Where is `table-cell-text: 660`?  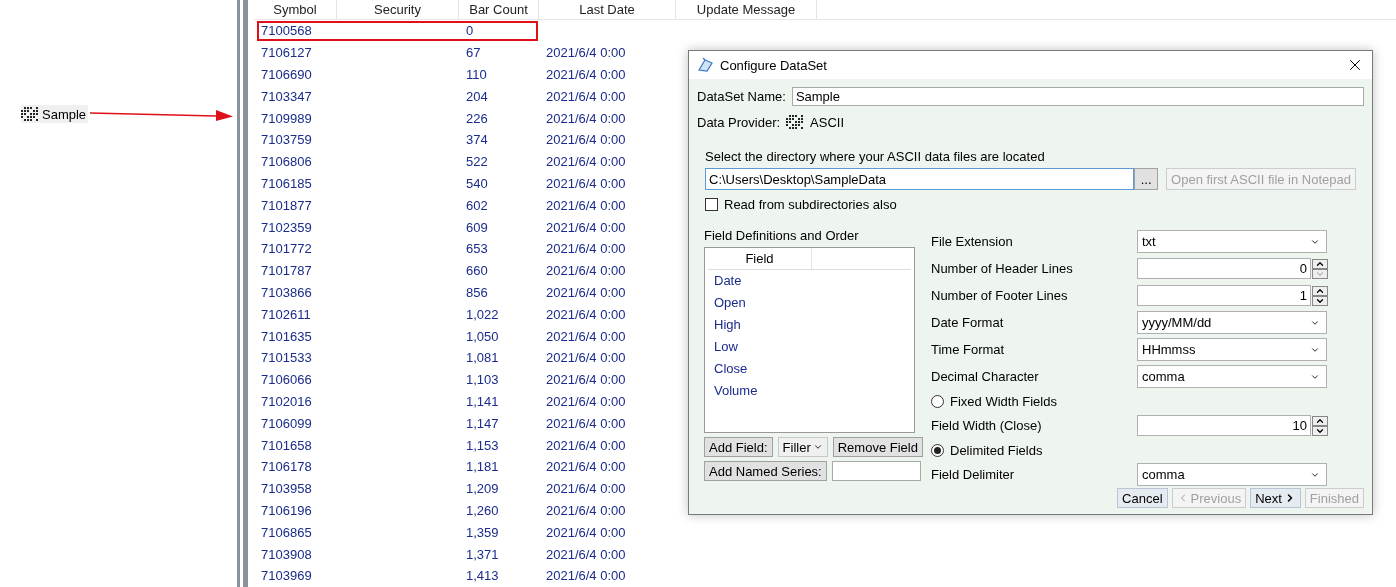
table-cell-text: 660 is located at coordinates (477, 271).